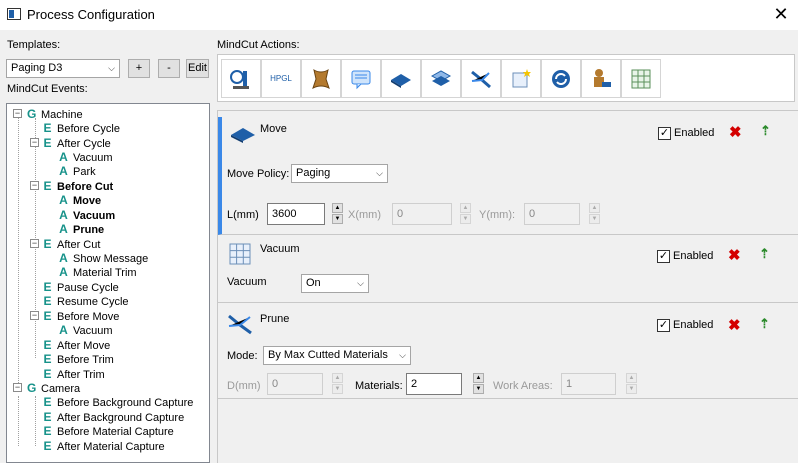 The height and width of the screenshot is (463, 798). Describe the element at coordinates (401, 78) in the screenshot. I see `move-tool-button` at that location.